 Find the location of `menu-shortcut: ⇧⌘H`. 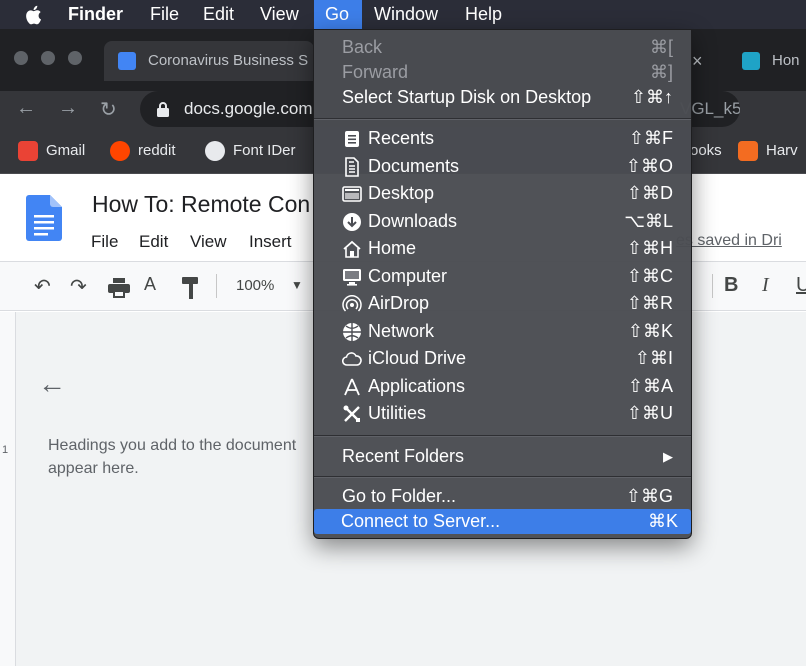

menu-shortcut: ⇧⌘H is located at coordinates (649, 248).